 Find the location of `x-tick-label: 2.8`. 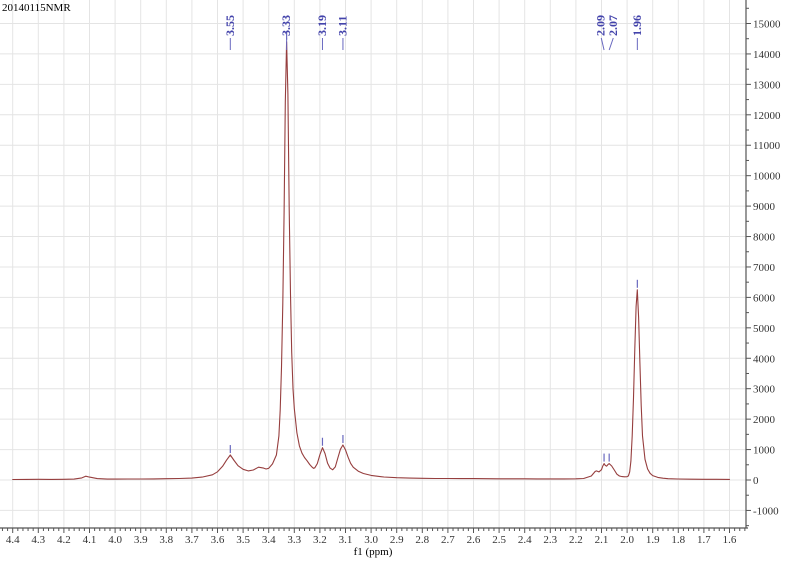

x-tick-label: 2.8 is located at coordinates (422, 540).